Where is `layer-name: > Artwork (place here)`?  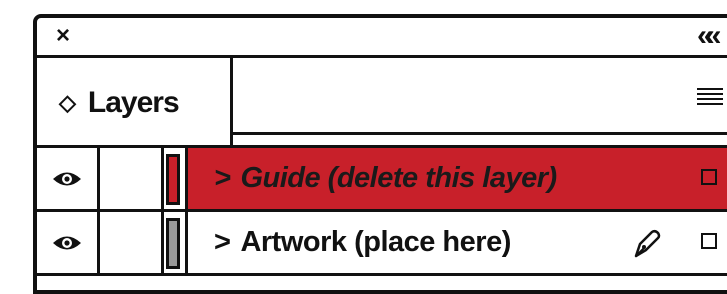 layer-name: > Artwork (place here) is located at coordinates (362, 242).